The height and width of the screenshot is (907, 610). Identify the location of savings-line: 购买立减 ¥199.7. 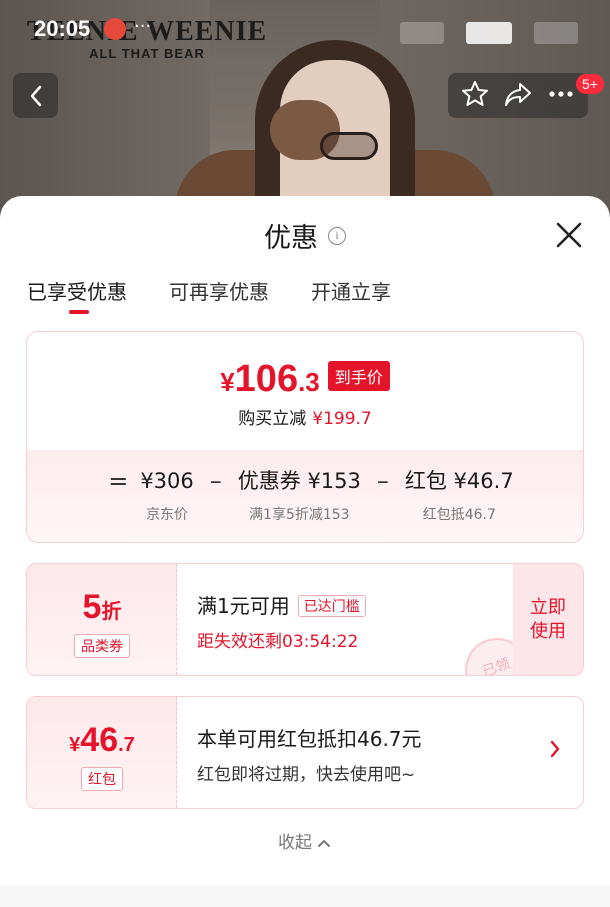
(305, 416).